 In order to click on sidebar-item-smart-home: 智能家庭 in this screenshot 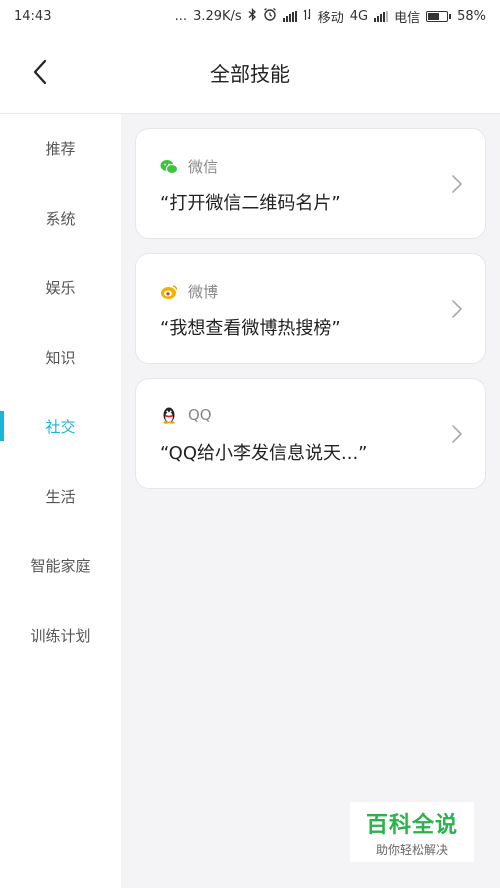, I will do `click(60, 566)`.